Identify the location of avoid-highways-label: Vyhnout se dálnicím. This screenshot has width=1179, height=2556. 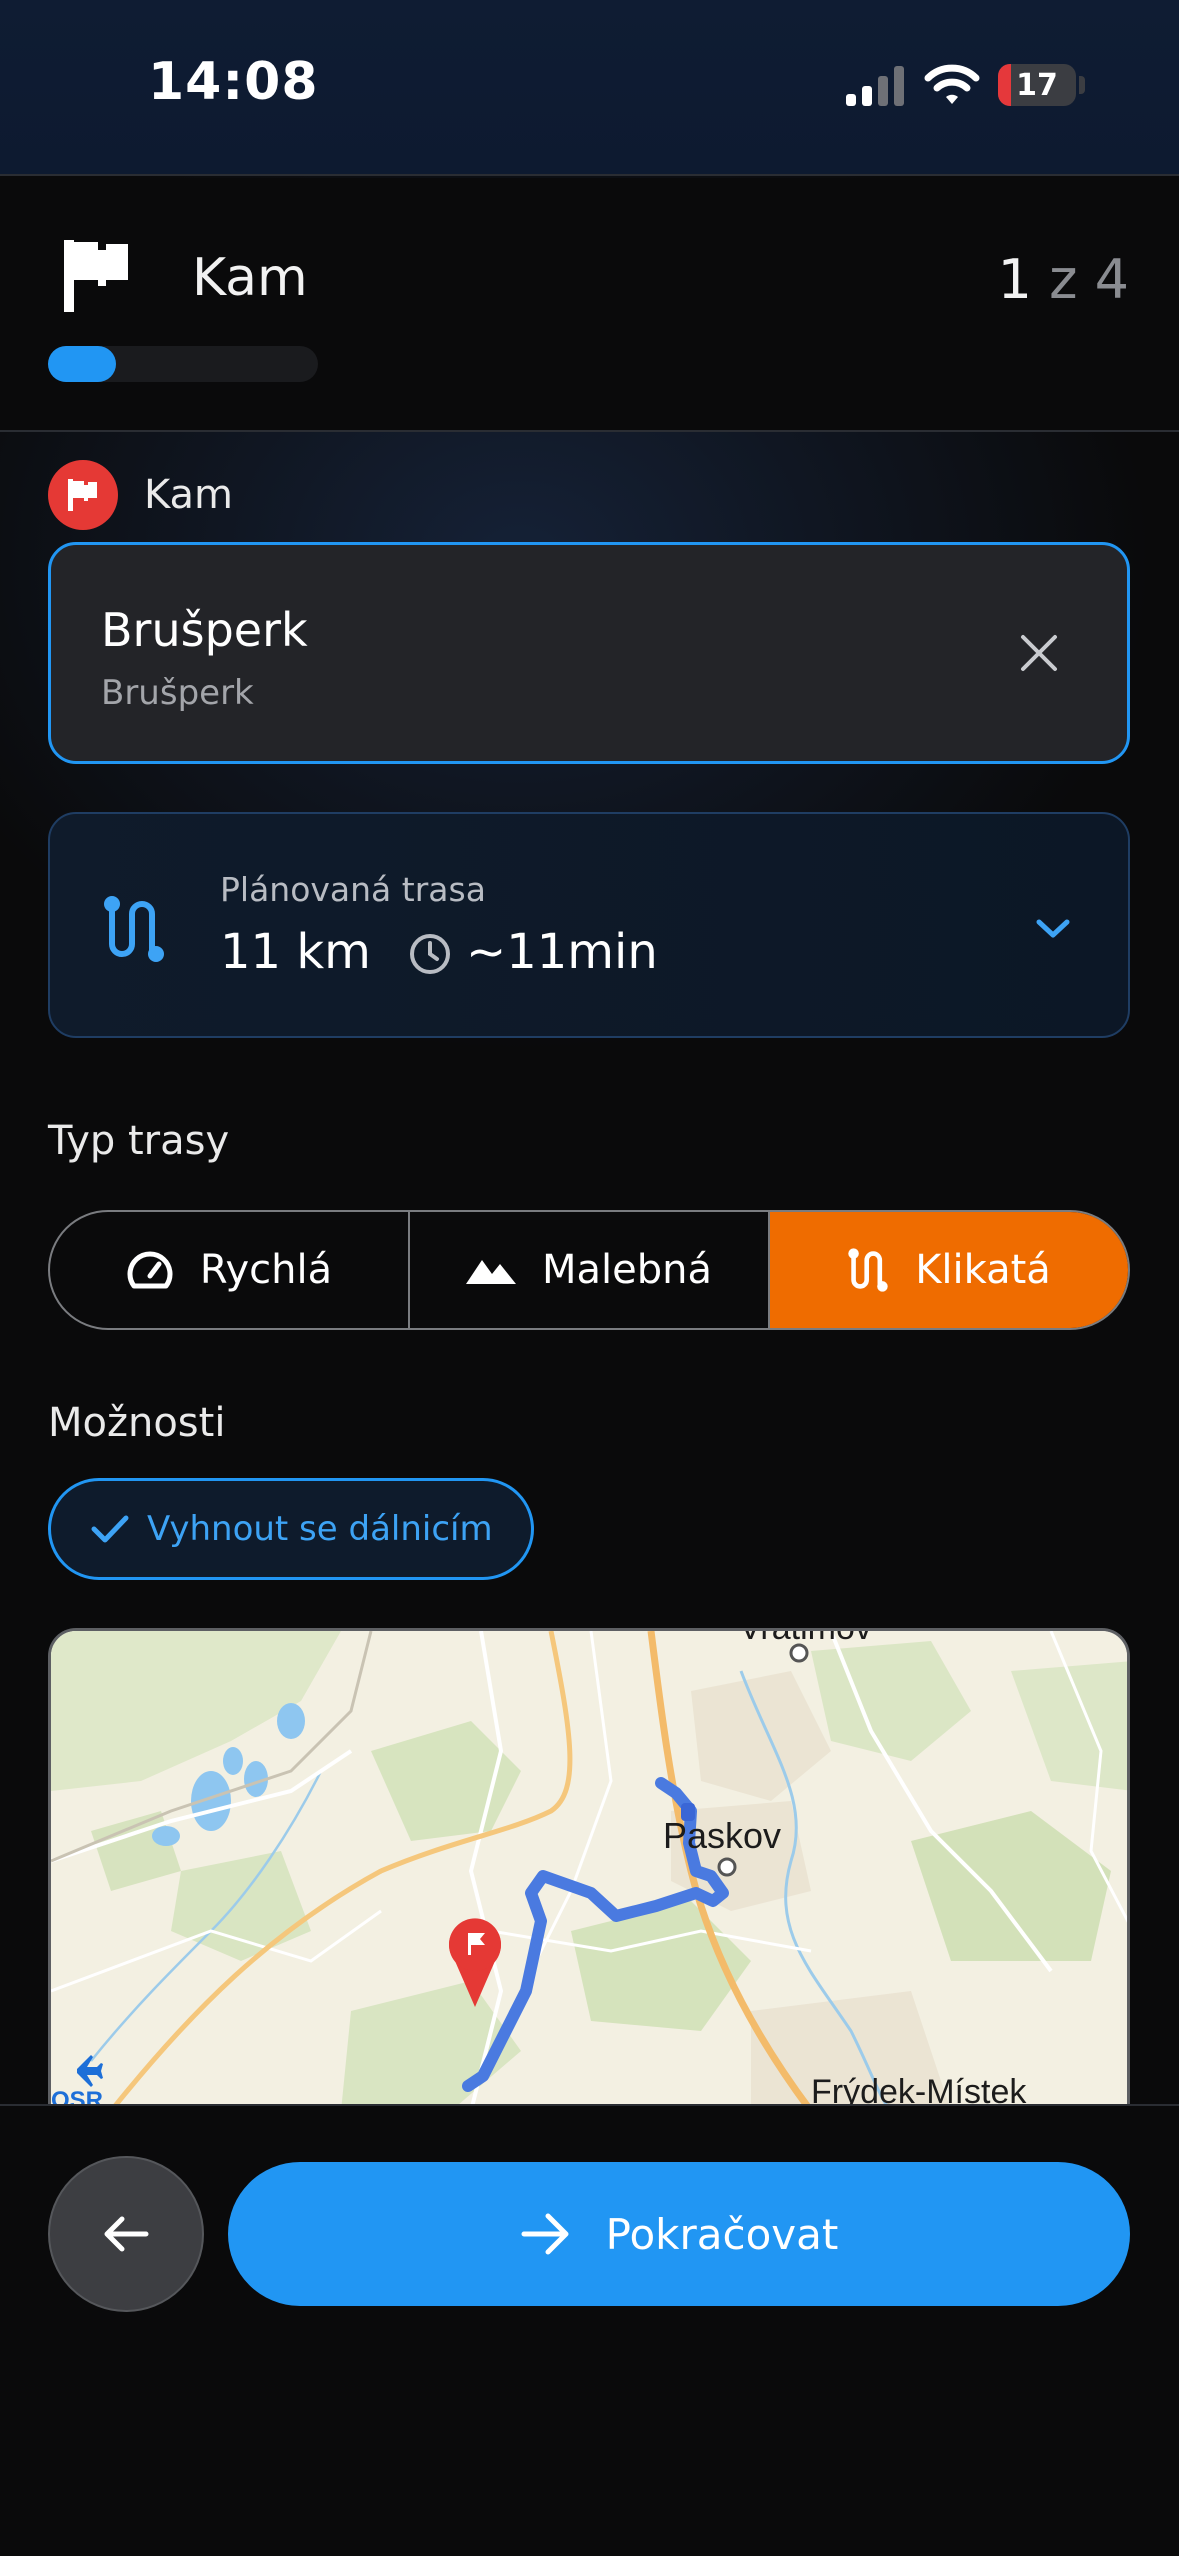
(320, 1529).